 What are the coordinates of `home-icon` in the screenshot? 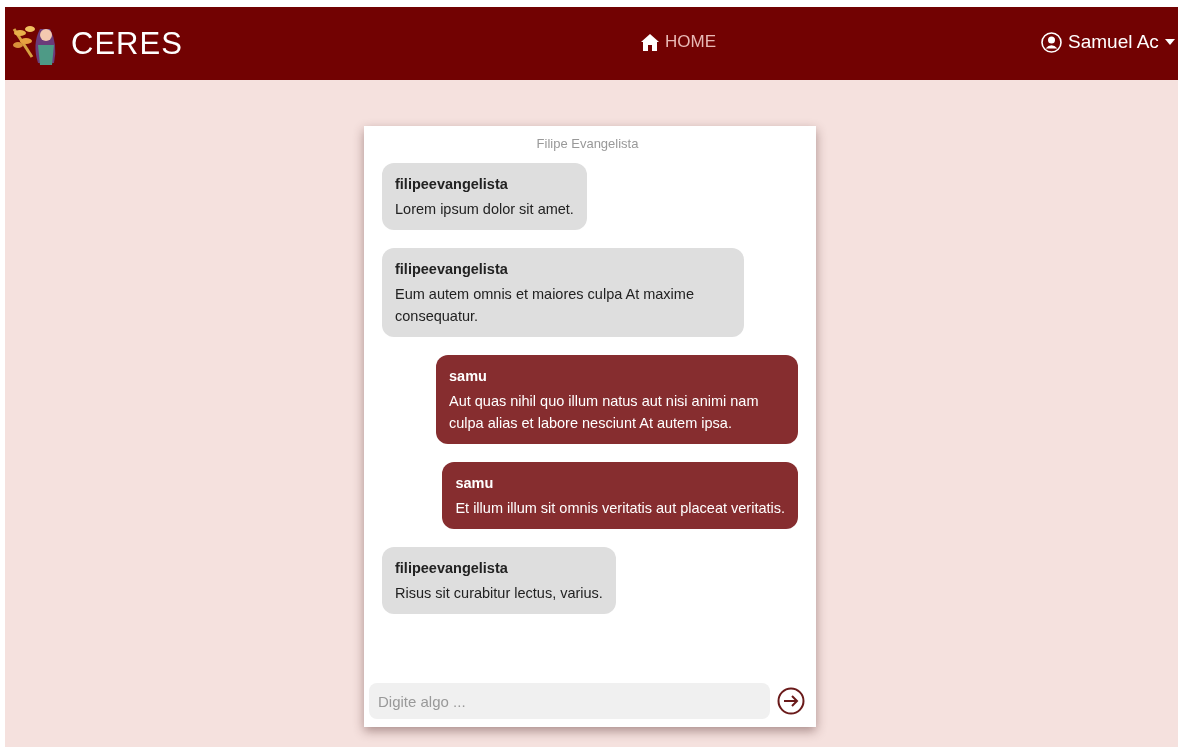 It's located at (650, 42).